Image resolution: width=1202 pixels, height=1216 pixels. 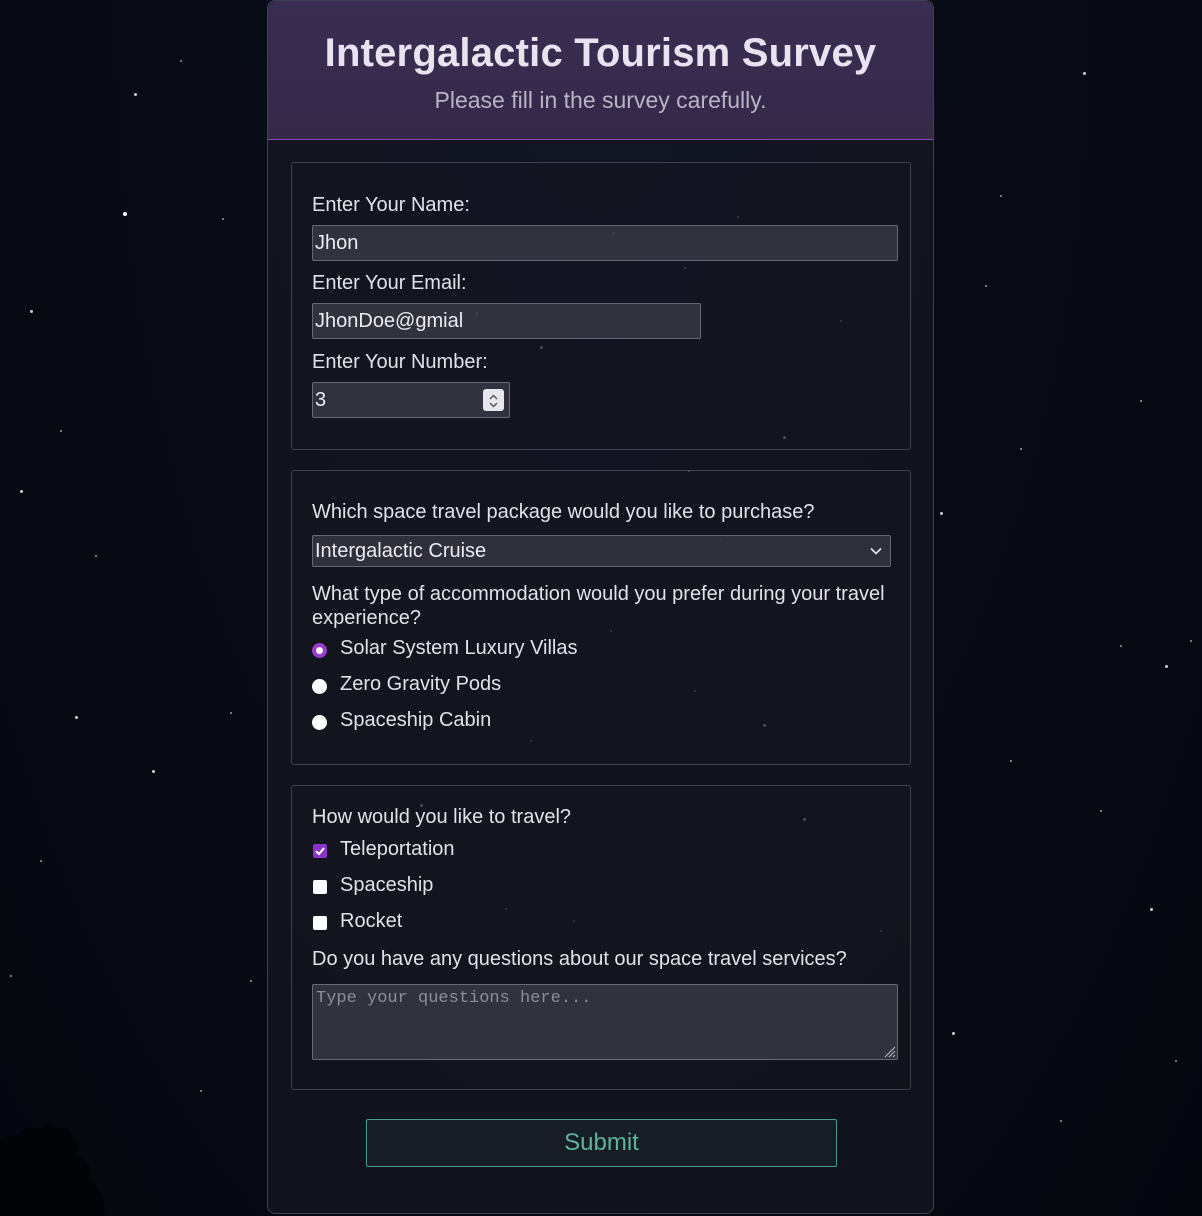 I want to click on name-label: Enter Your Name:, so click(x=391, y=205).